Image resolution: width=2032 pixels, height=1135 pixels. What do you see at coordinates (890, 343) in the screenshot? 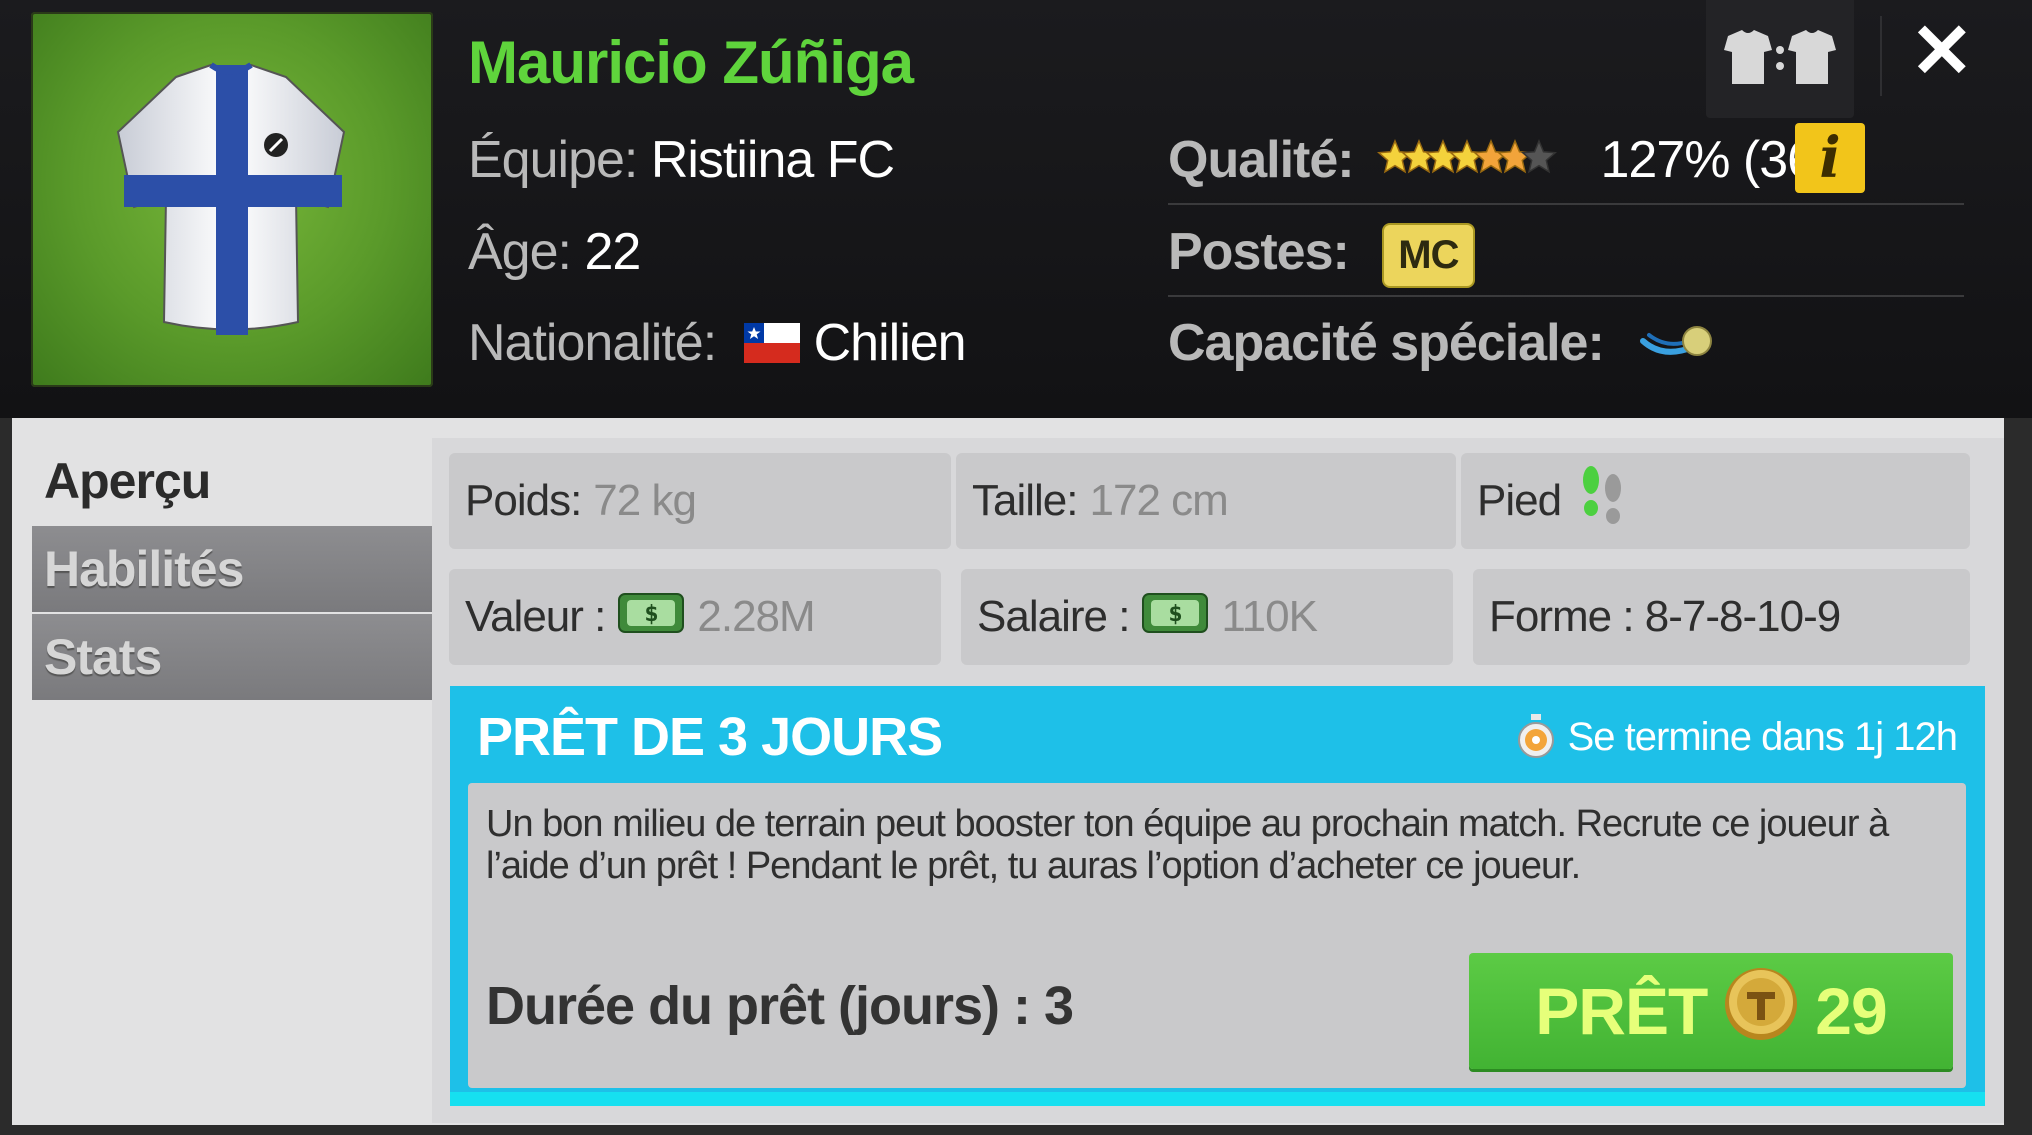
I see `nationality-value: Chilien` at bounding box center [890, 343].